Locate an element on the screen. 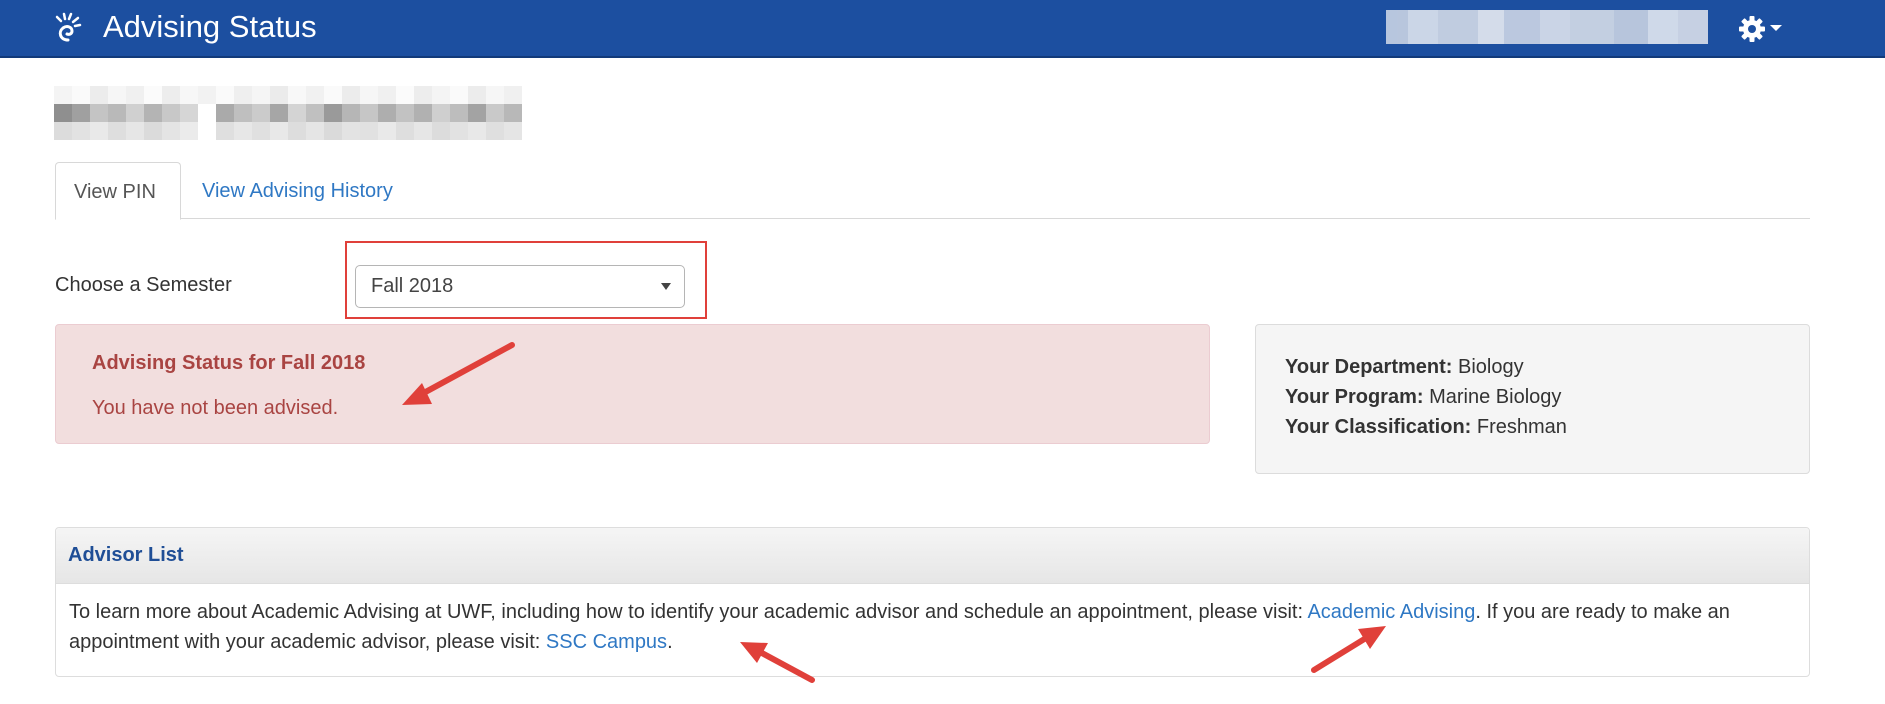  top-navbar: Advising Status is located at coordinates (942, 29).